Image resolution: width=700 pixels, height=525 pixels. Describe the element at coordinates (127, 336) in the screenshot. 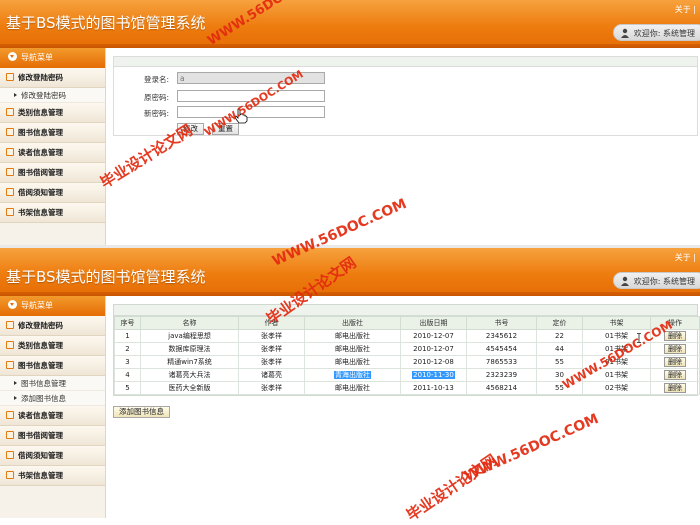

I see `cell-index: 1` at that location.